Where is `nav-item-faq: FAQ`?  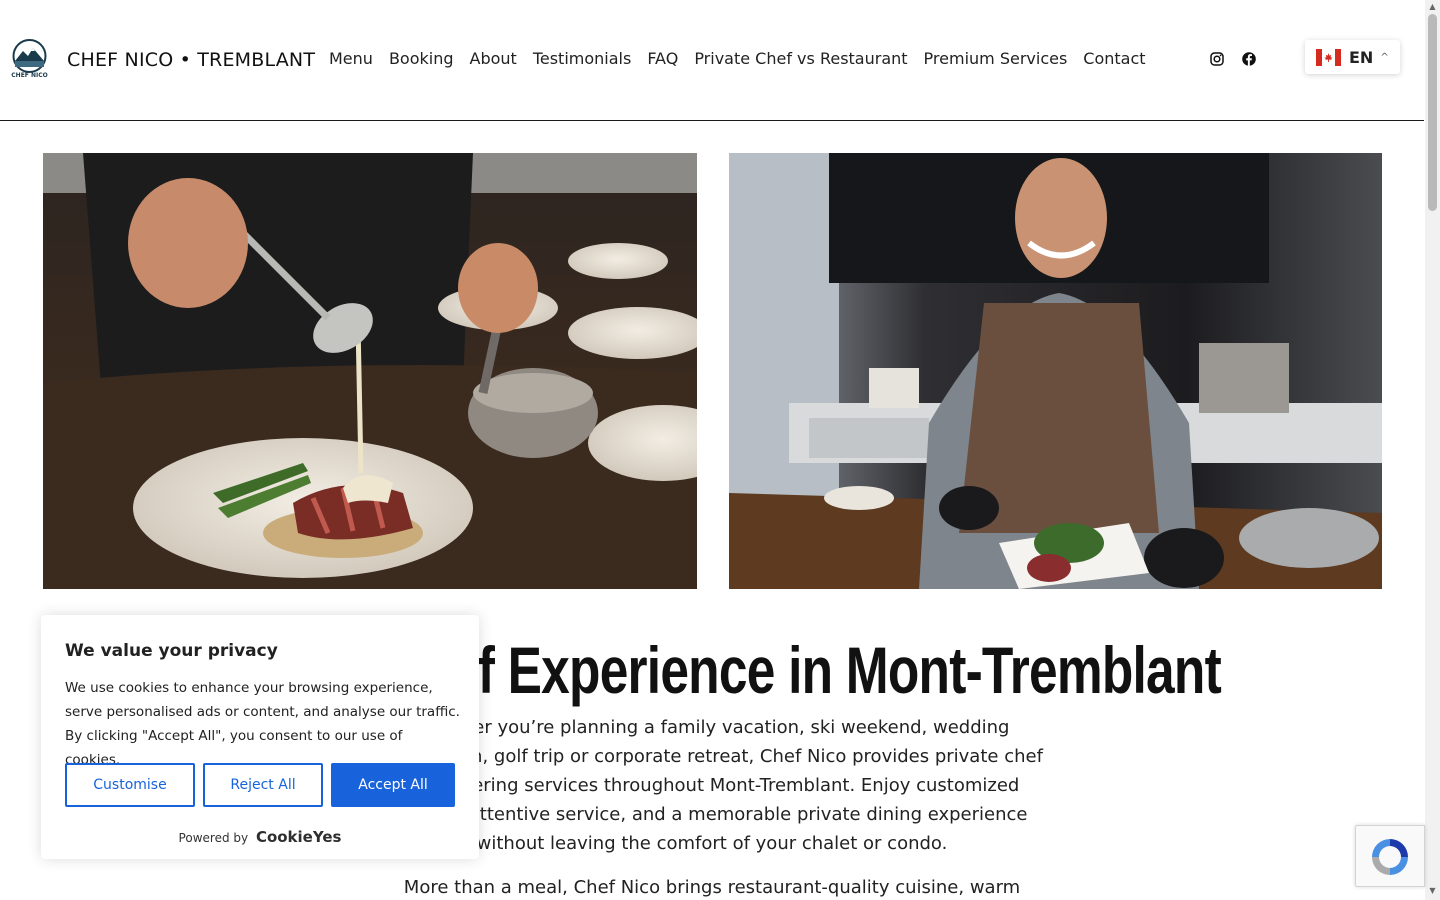
nav-item-faq: FAQ is located at coordinates (662, 58).